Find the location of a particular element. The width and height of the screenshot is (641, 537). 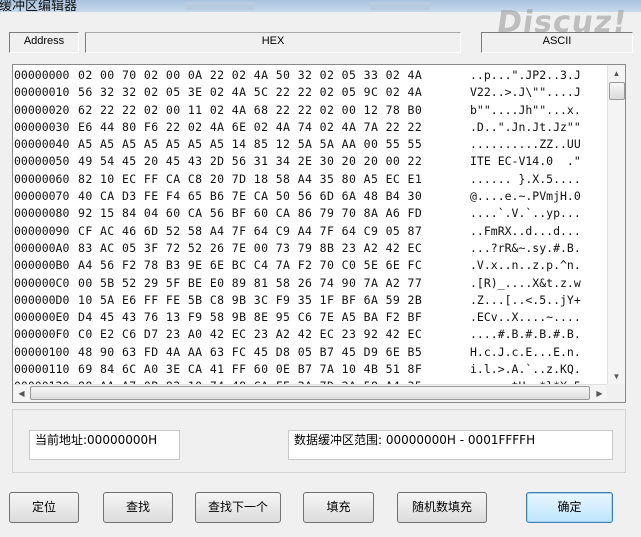

scroll-down-icon: ▼ is located at coordinates (616, 376).